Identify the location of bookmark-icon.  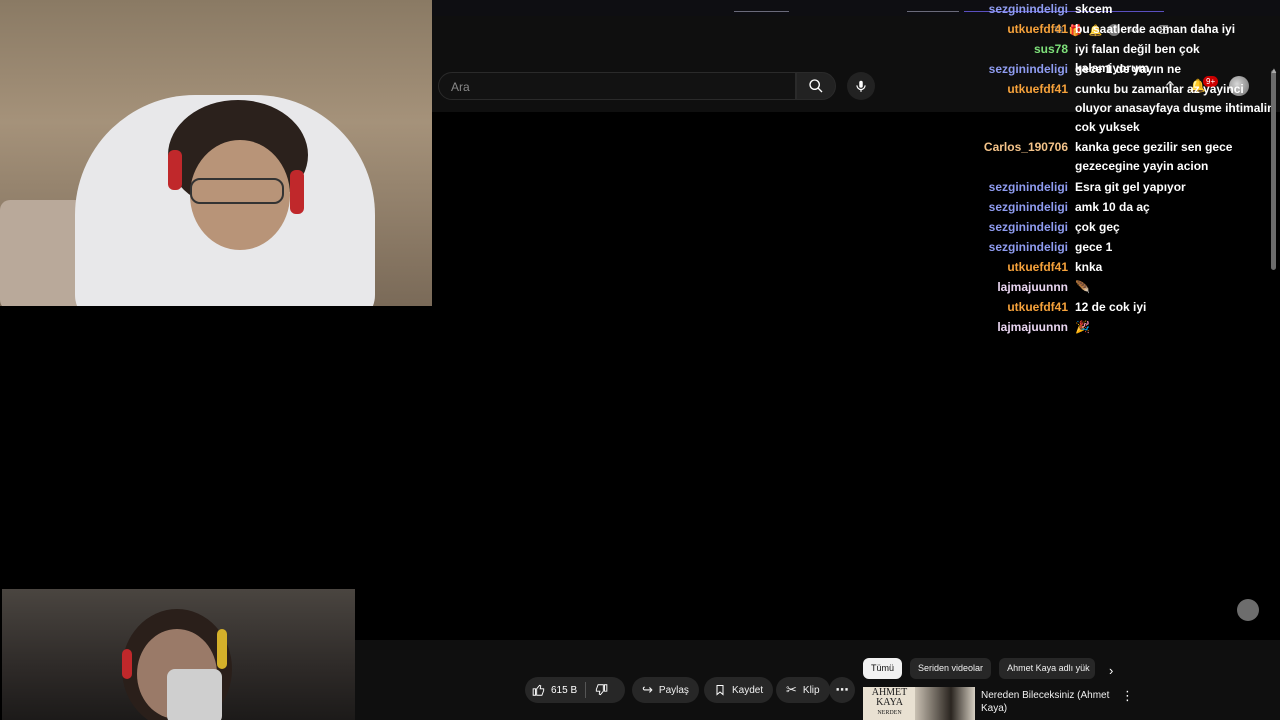
(720, 690).